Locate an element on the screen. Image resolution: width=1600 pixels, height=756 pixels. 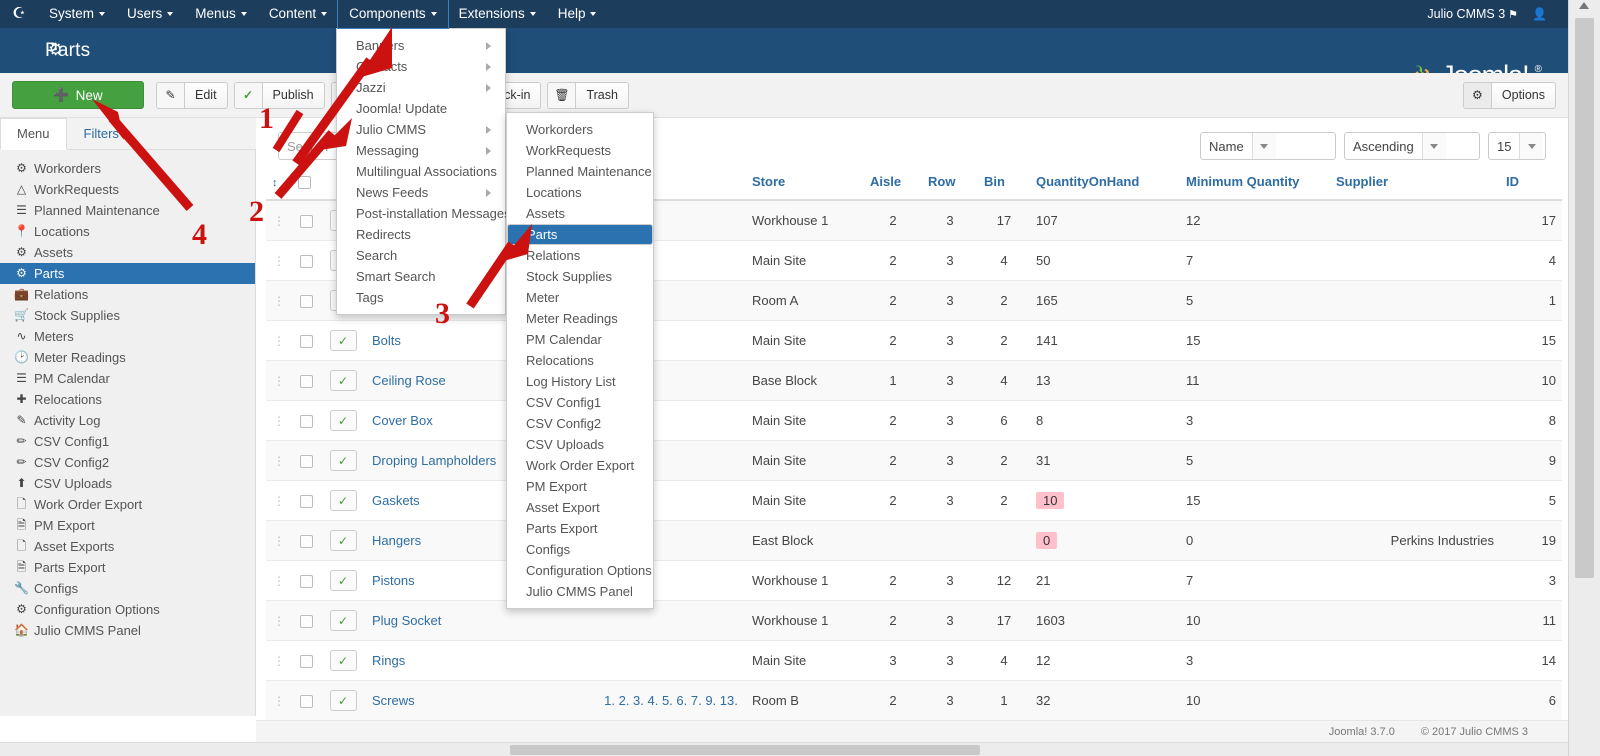
julio-item-locations: Locations is located at coordinates (580, 192).